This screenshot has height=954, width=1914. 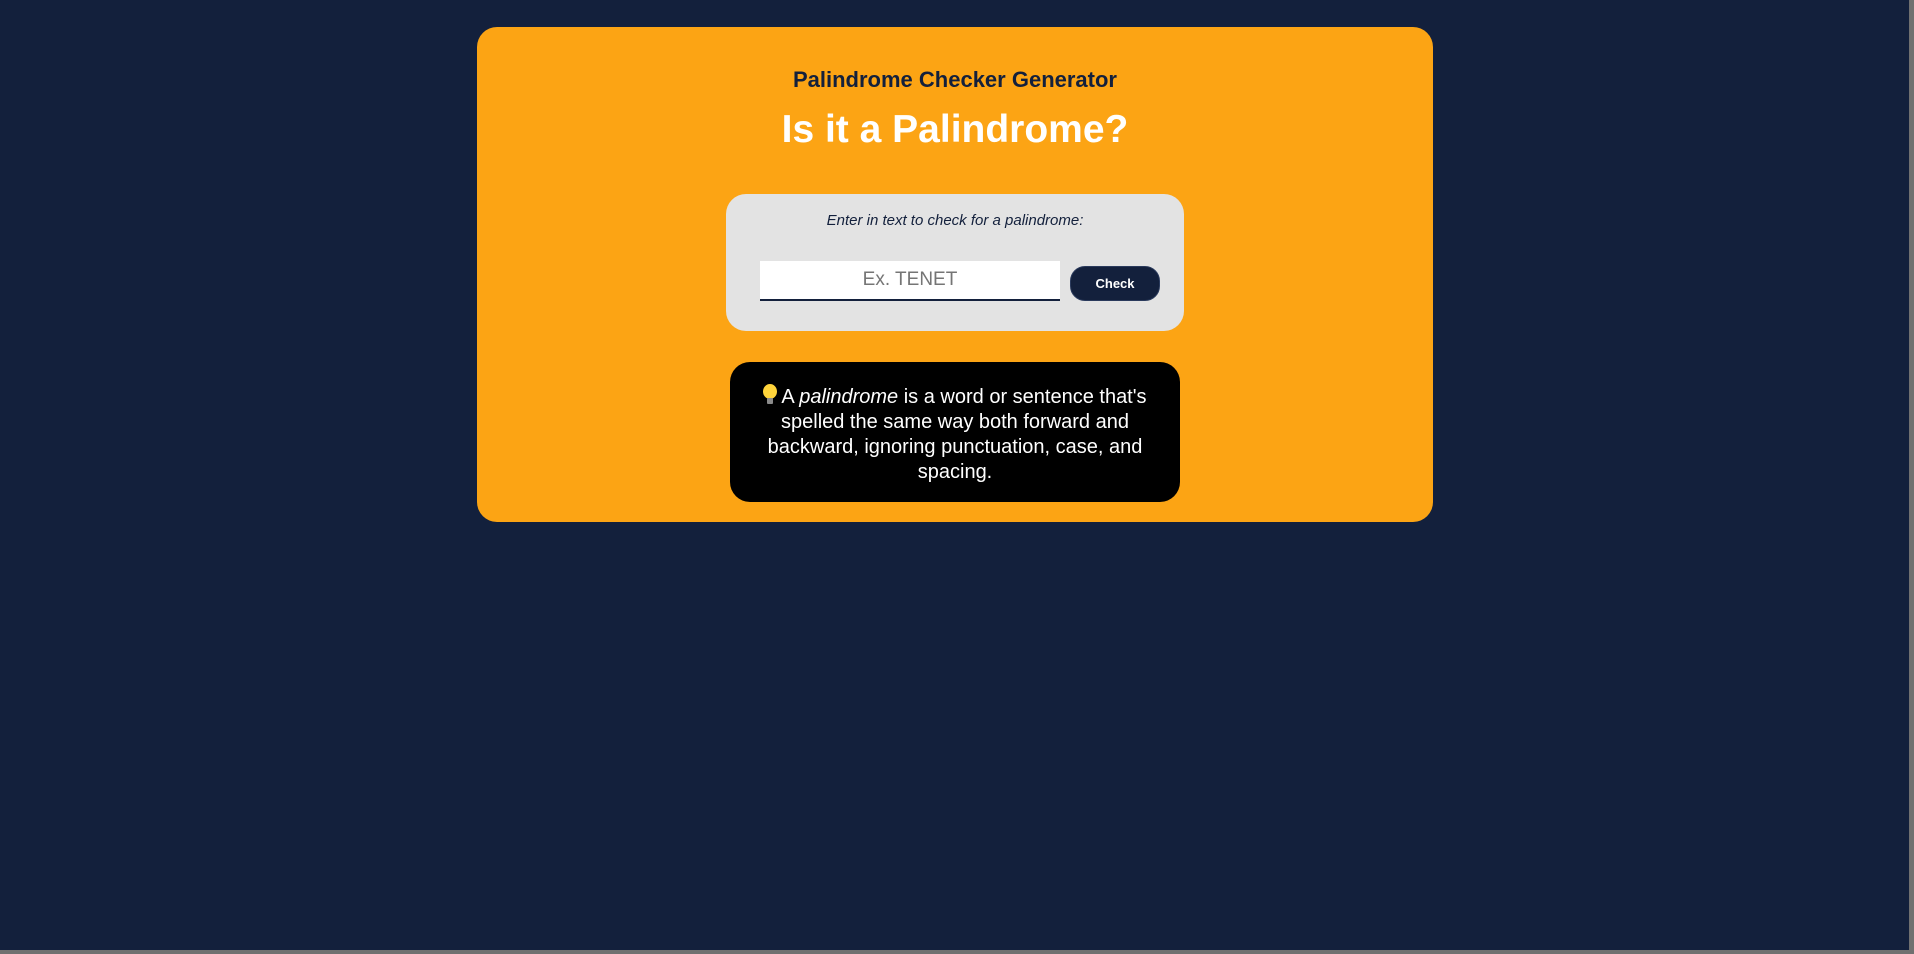 What do you see at coordinates (910, 281) in the screenshot?
I see `text-input` at bounding box center [910, 281].